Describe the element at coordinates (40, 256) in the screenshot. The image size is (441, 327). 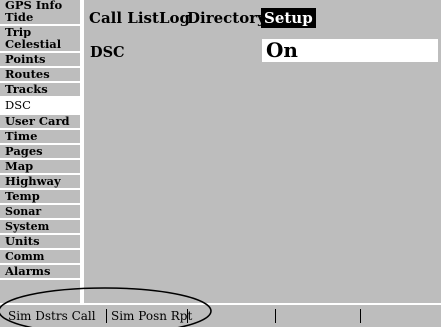
I see `side-item-comm: Comm` at that location.